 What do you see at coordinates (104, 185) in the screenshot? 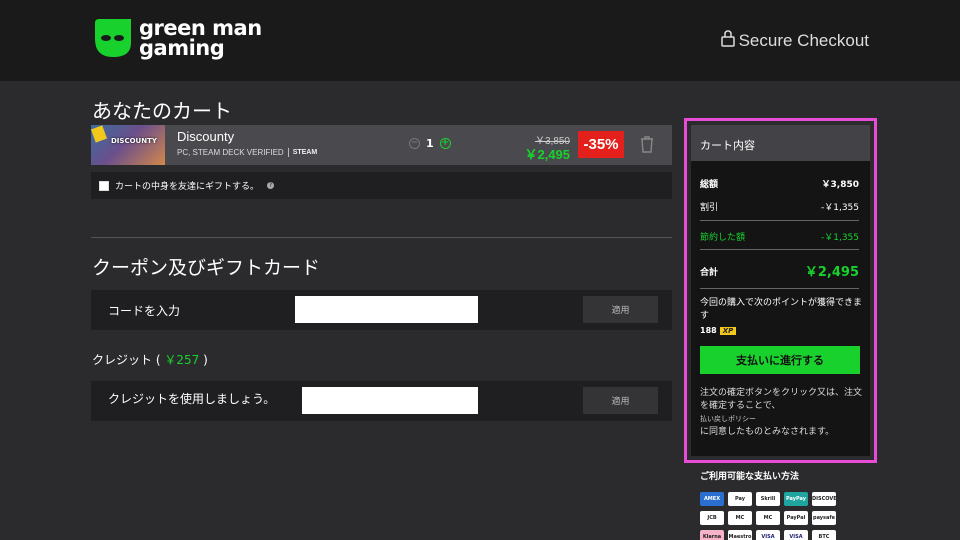
I see `gift-checkbox` at bounding box center [104, 185].